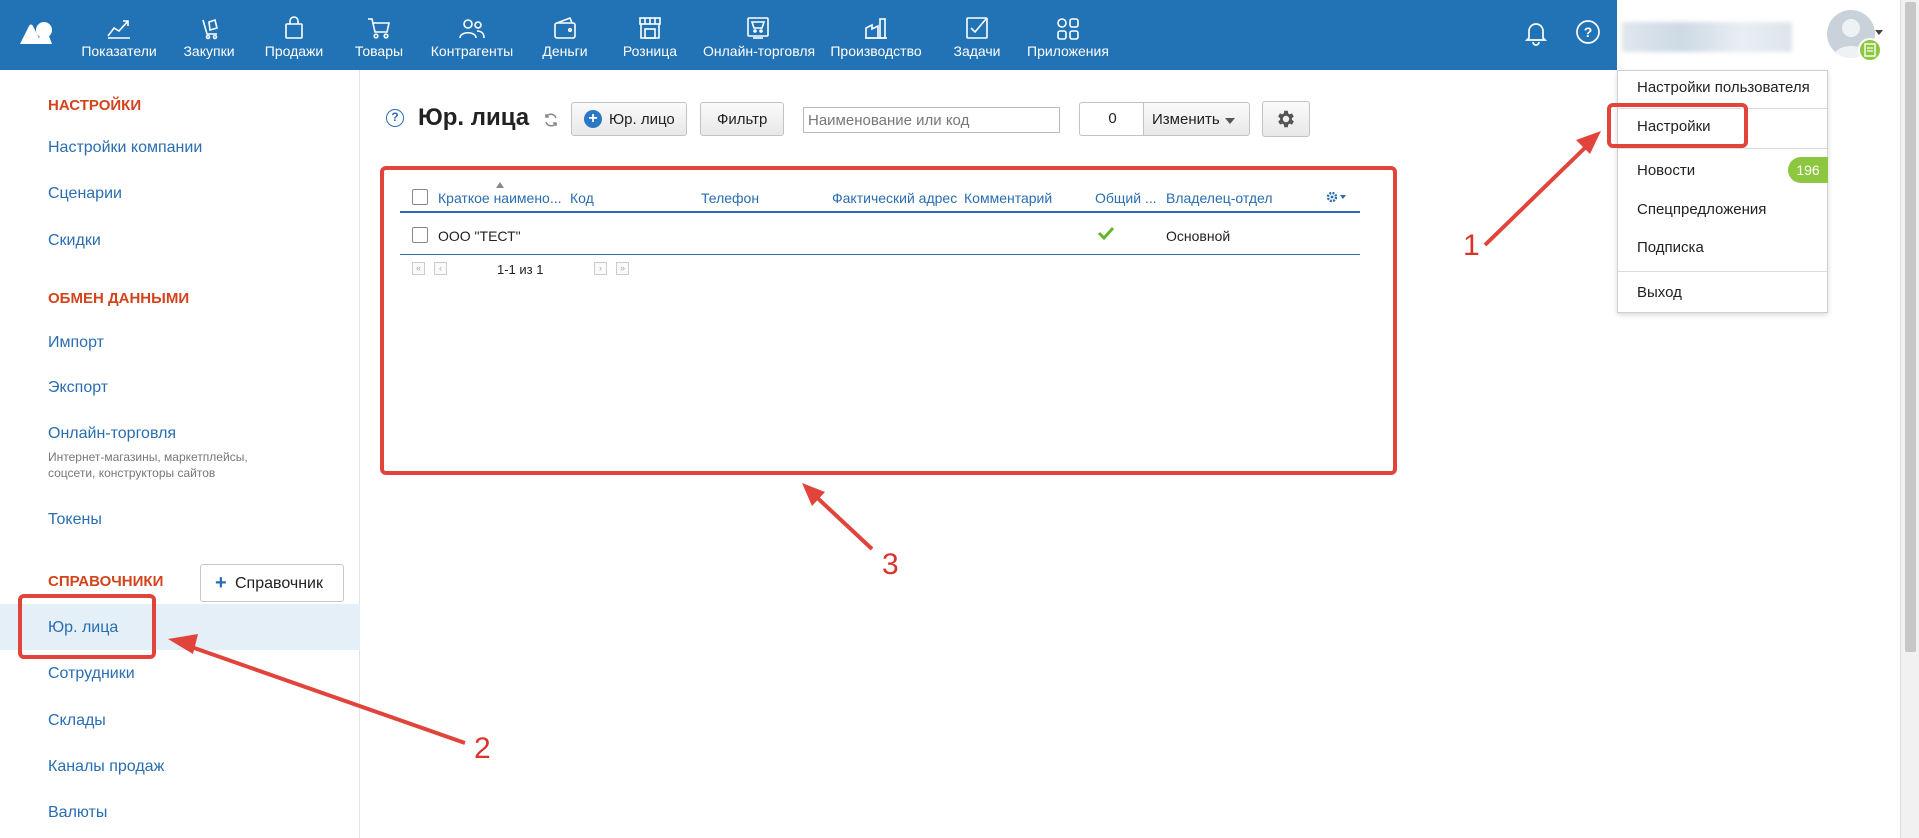 Image resolution: width=1919 pixels, height=838 pixels. I want to click on menu-item-user-settings: Настройки пользователя, so click(1723, 87).